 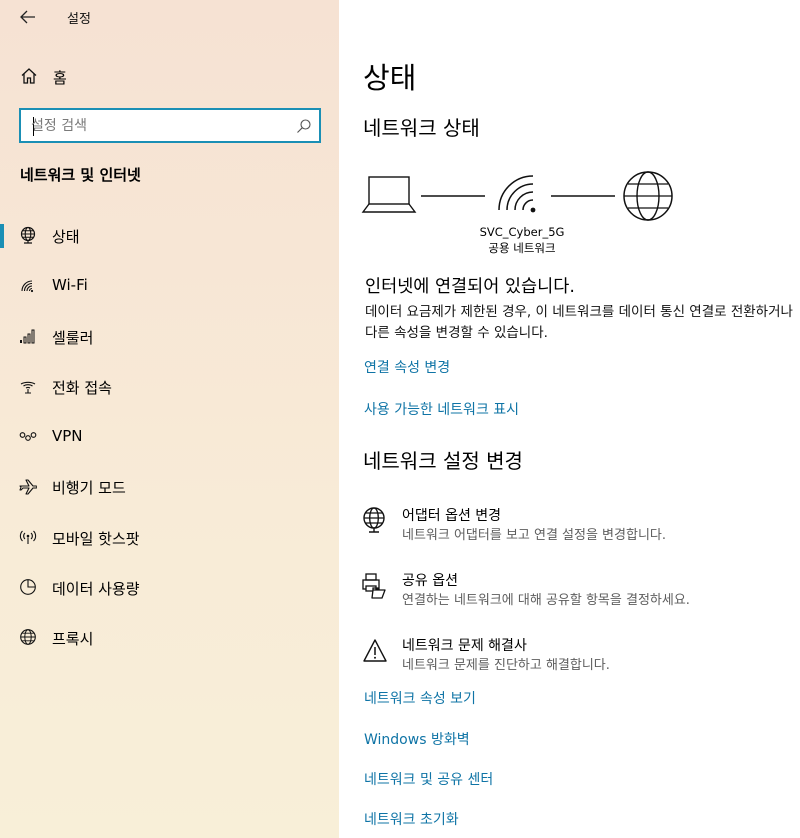 I want to click on back-arrow-icon, so click(x=27, y=17).